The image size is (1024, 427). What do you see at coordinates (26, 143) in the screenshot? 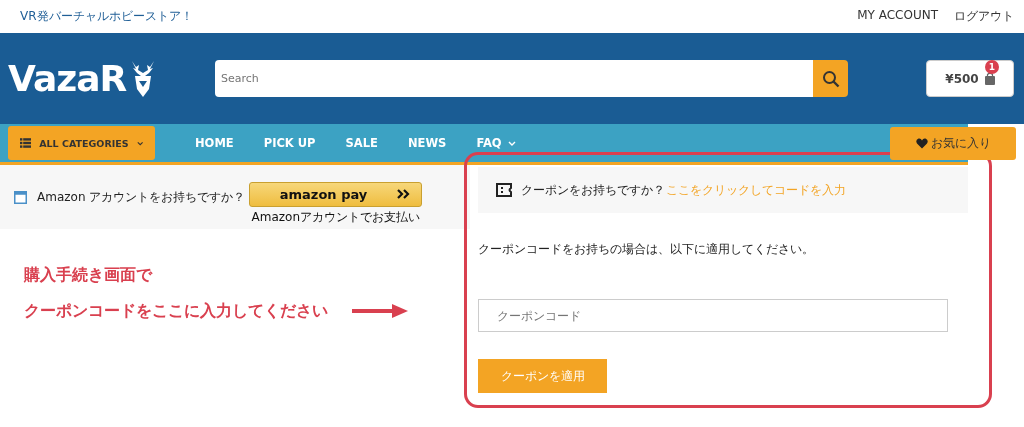
I see `list-icon` at bounding box center [26, 143].